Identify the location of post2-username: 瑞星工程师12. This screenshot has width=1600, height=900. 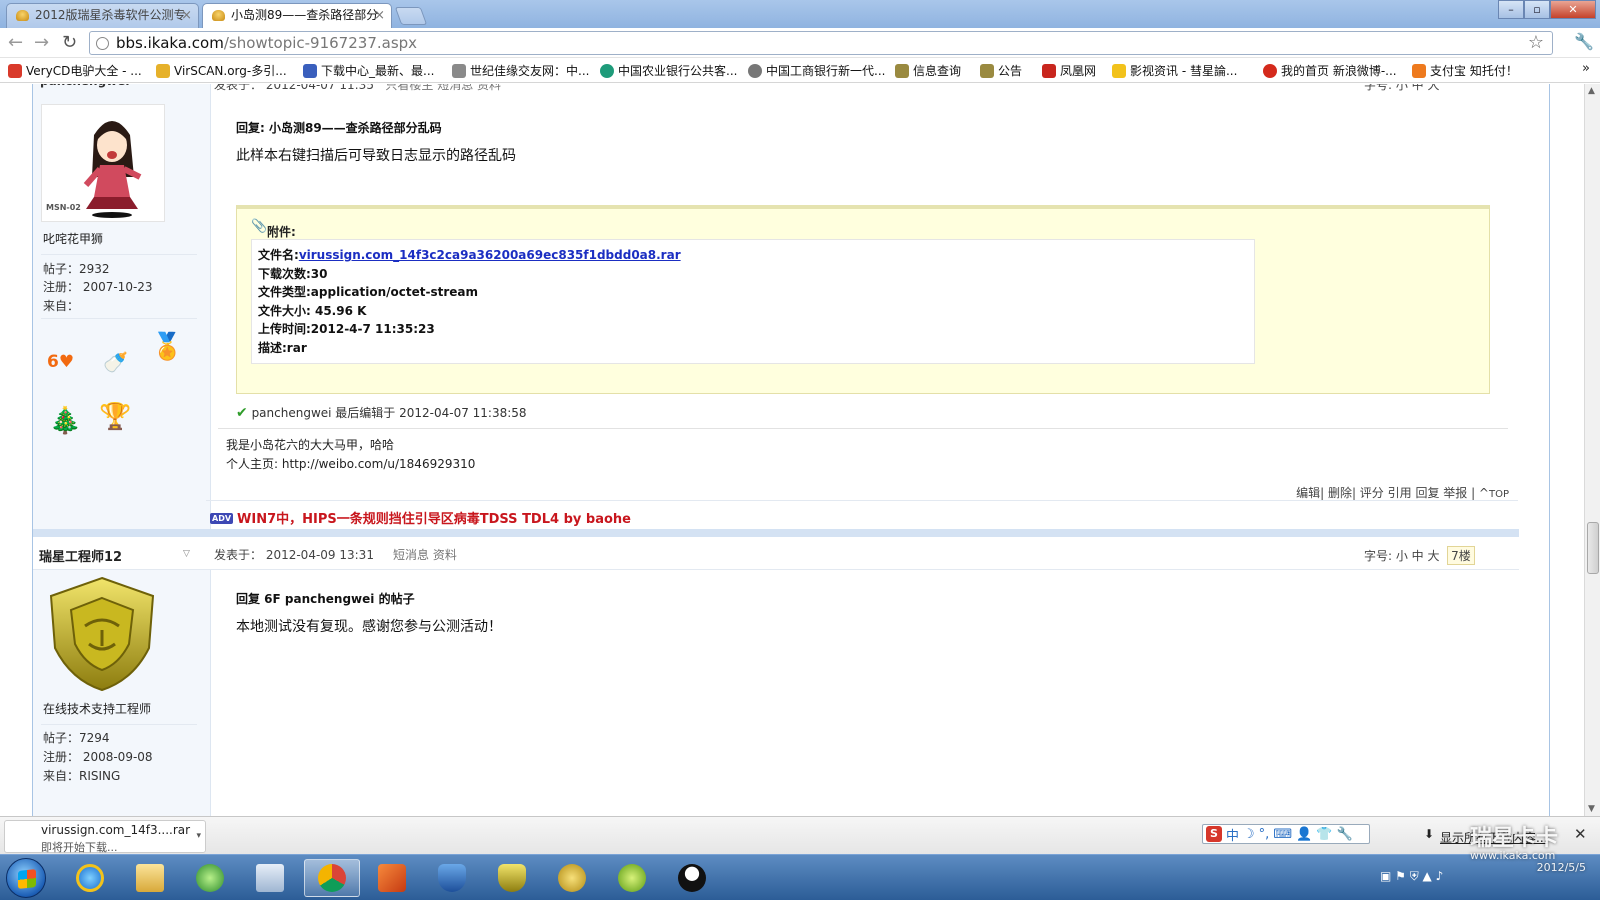
(80, 555).